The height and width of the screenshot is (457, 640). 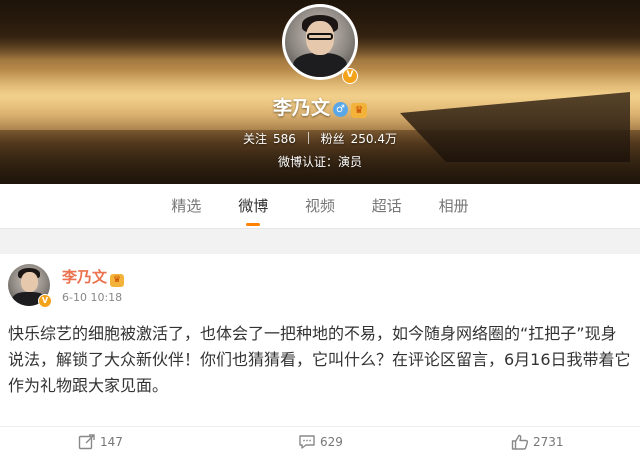 What do you see at coordinates (253, 206) in the screenshot?
I see `tab-weibo: 微博` at bounding box center [253, 206].